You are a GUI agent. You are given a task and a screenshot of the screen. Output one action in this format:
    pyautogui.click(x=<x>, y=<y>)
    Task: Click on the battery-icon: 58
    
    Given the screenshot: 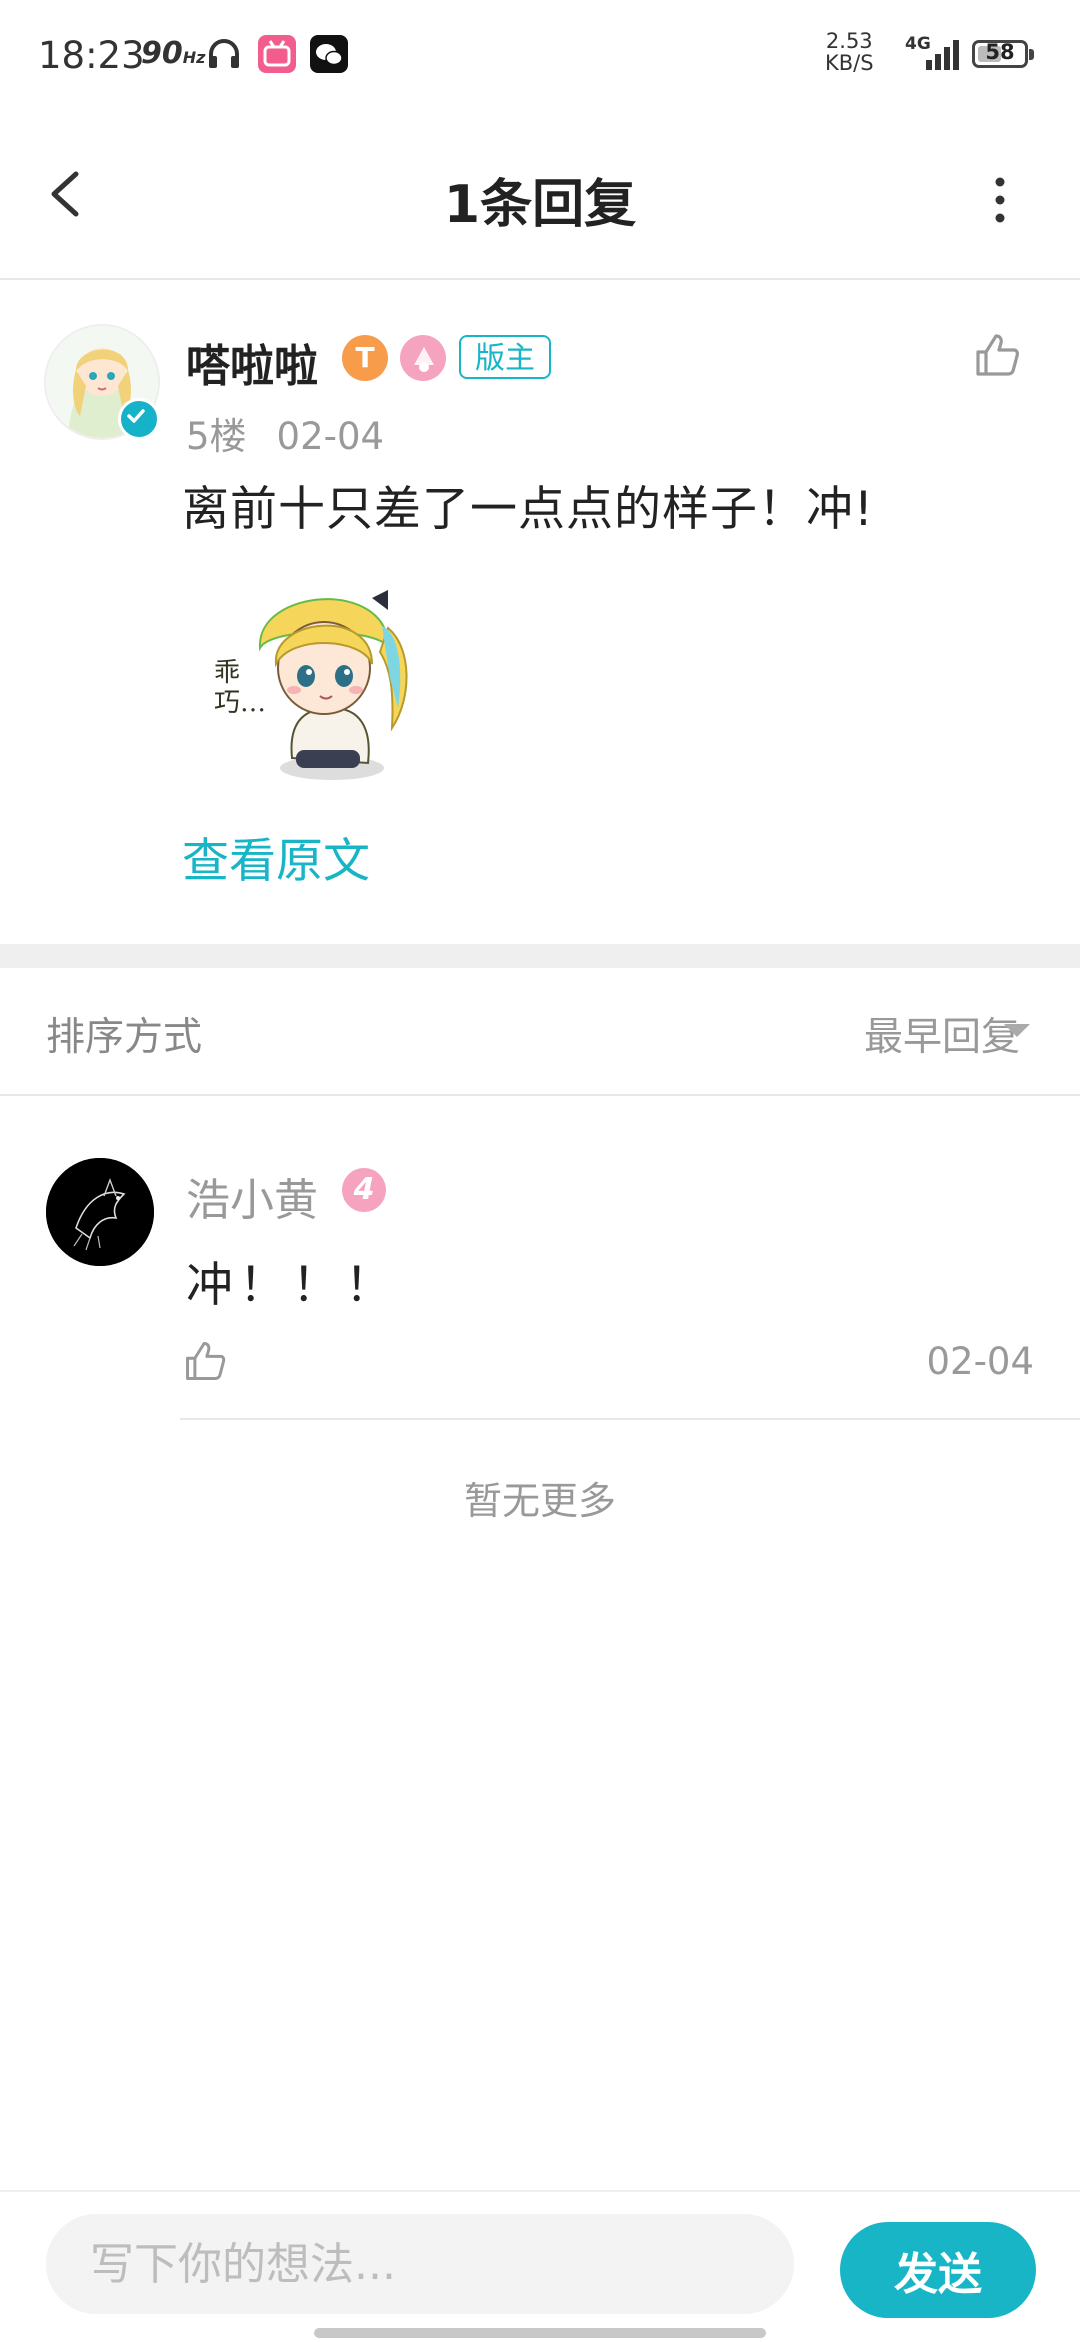 What is the action you would take?
    pyautogui.click(x=1000, y=54)
    